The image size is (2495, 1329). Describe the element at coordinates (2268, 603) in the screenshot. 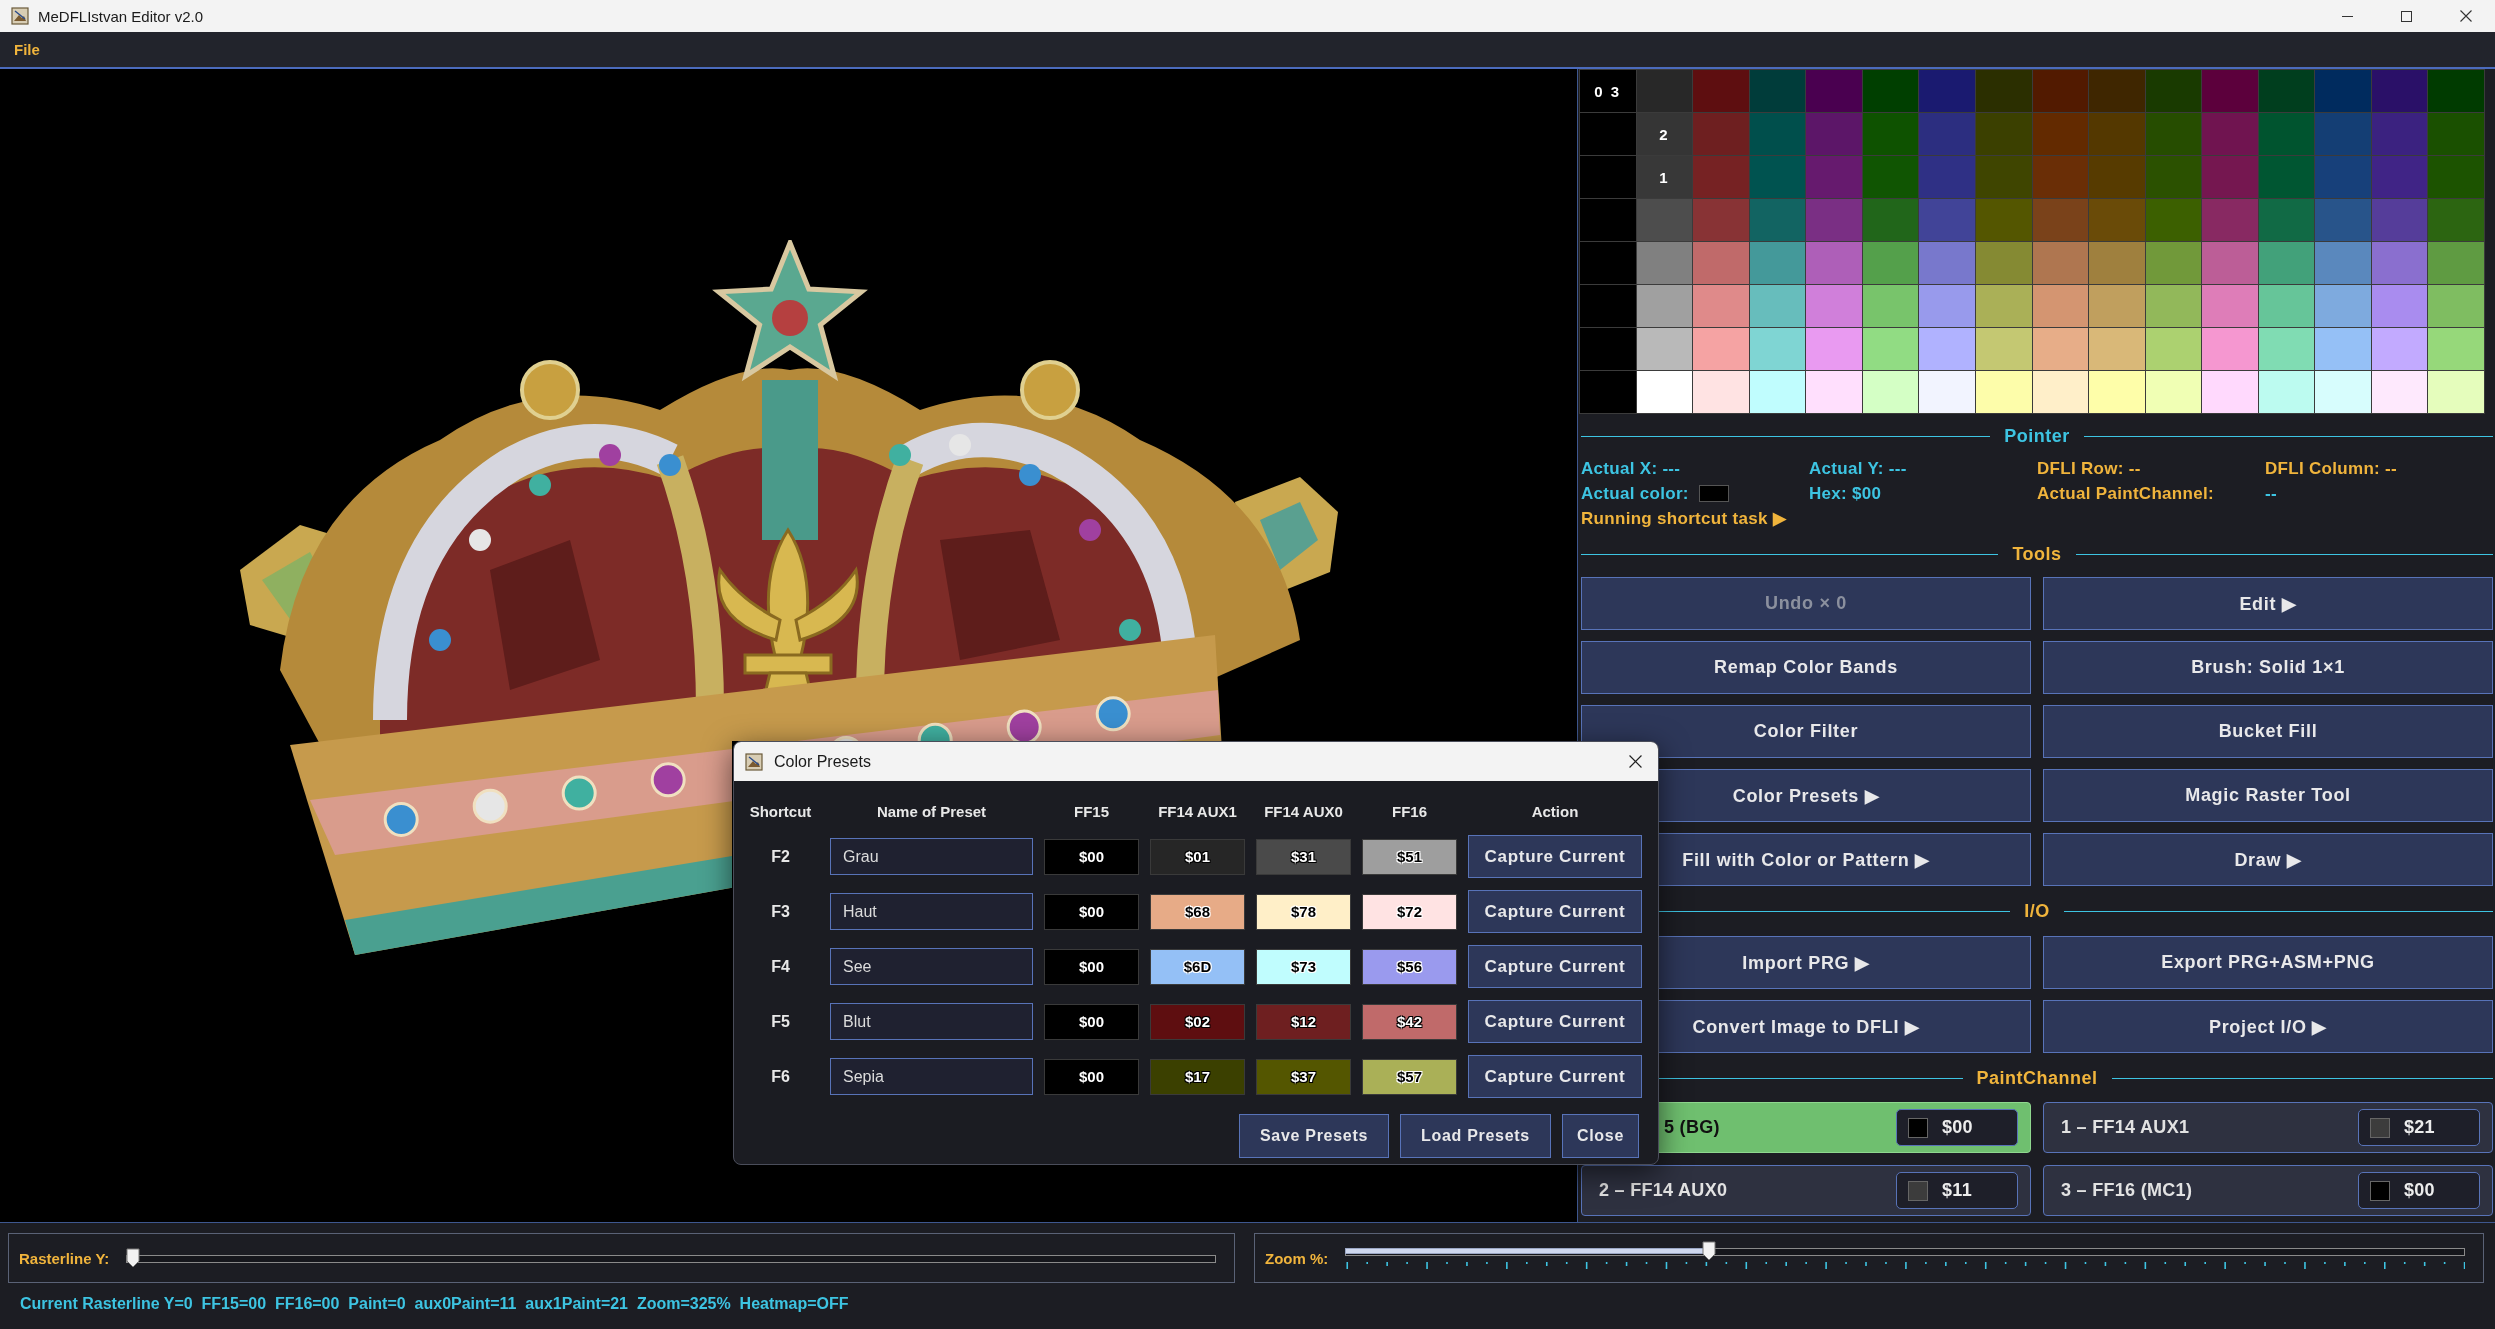

I see `tool-button: Edit ▶` at that location.